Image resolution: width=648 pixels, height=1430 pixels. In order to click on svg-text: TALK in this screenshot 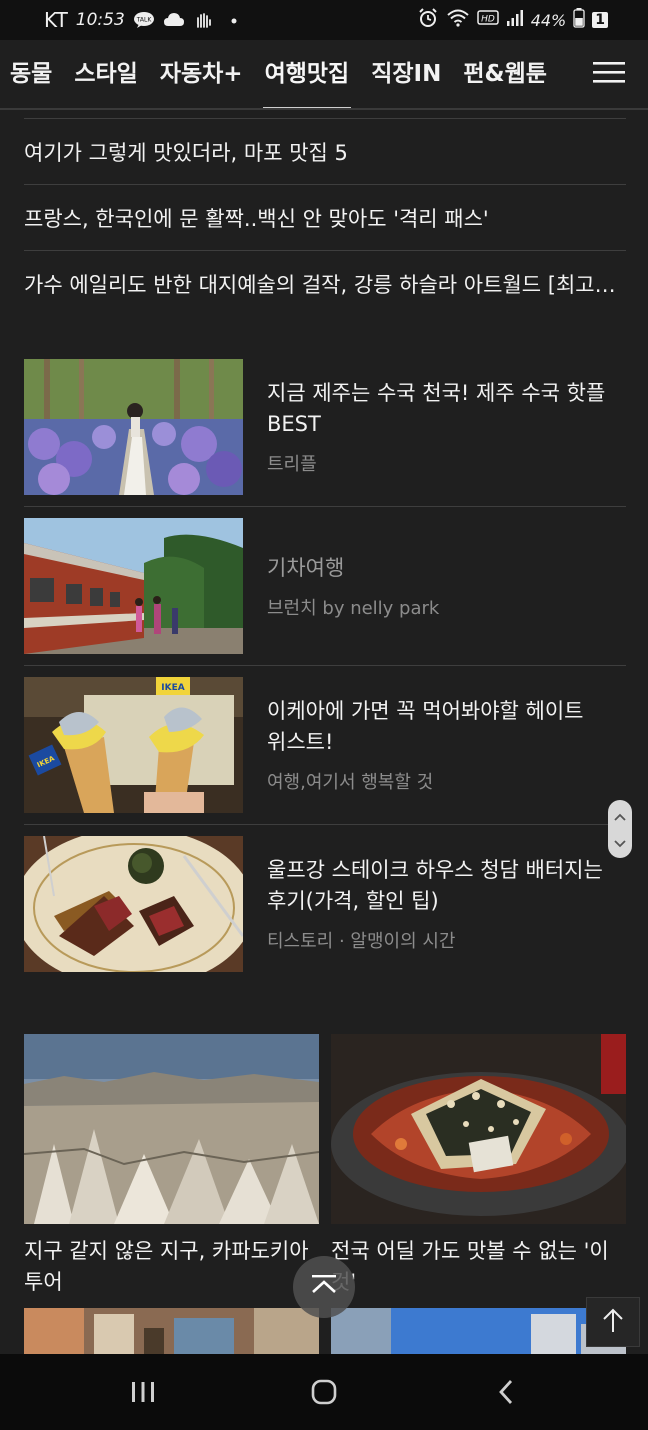, I will do `click(143, 20)`.